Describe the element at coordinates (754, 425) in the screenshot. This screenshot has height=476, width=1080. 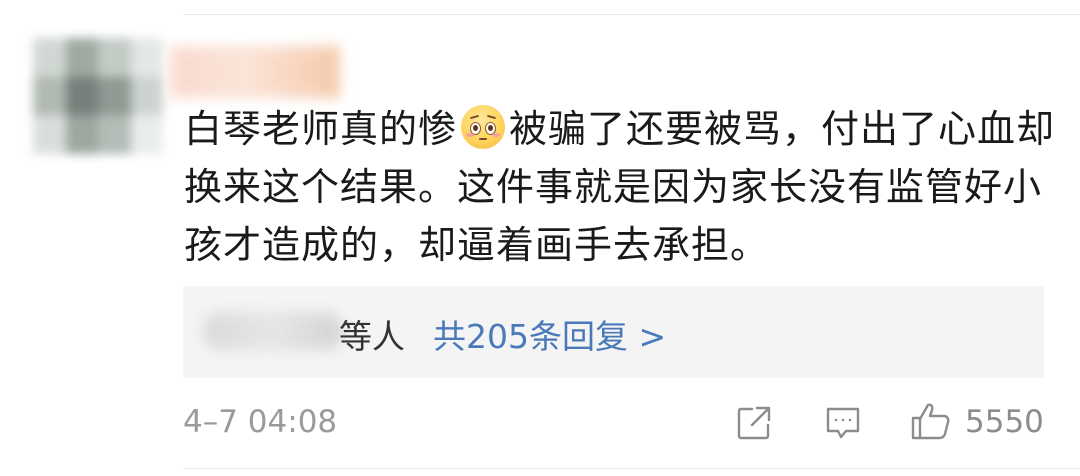
I see `share-icon` at that location.